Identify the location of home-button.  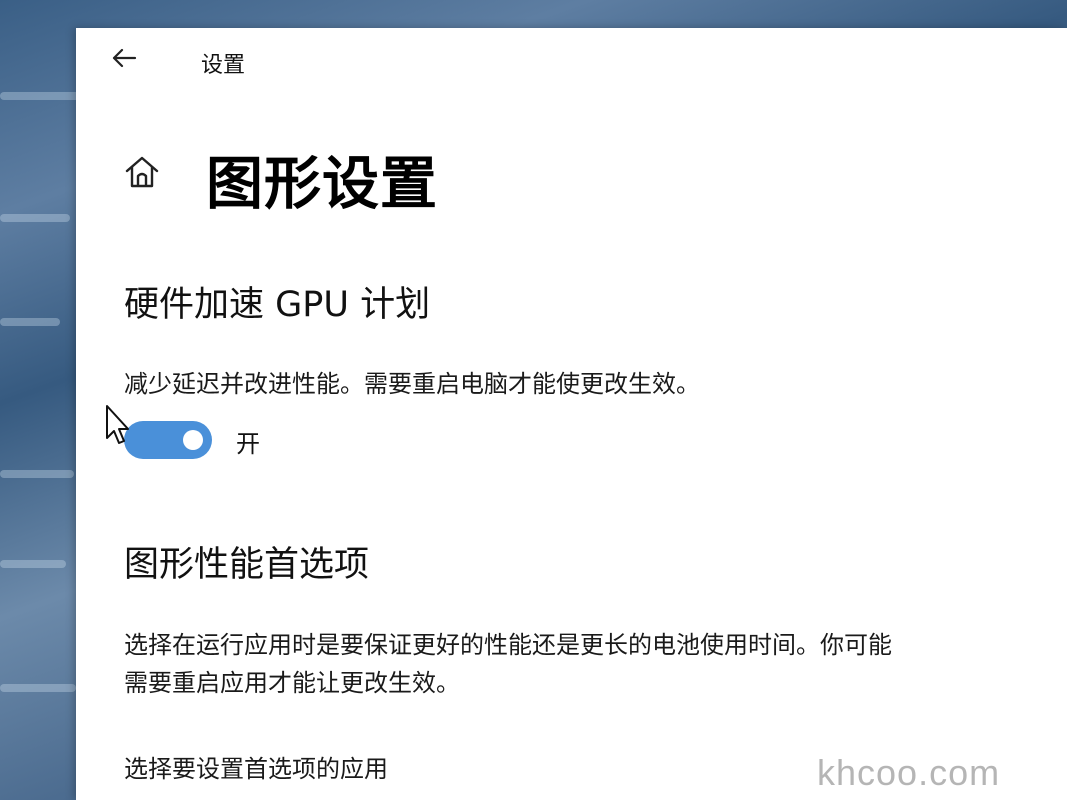
(142, 174).